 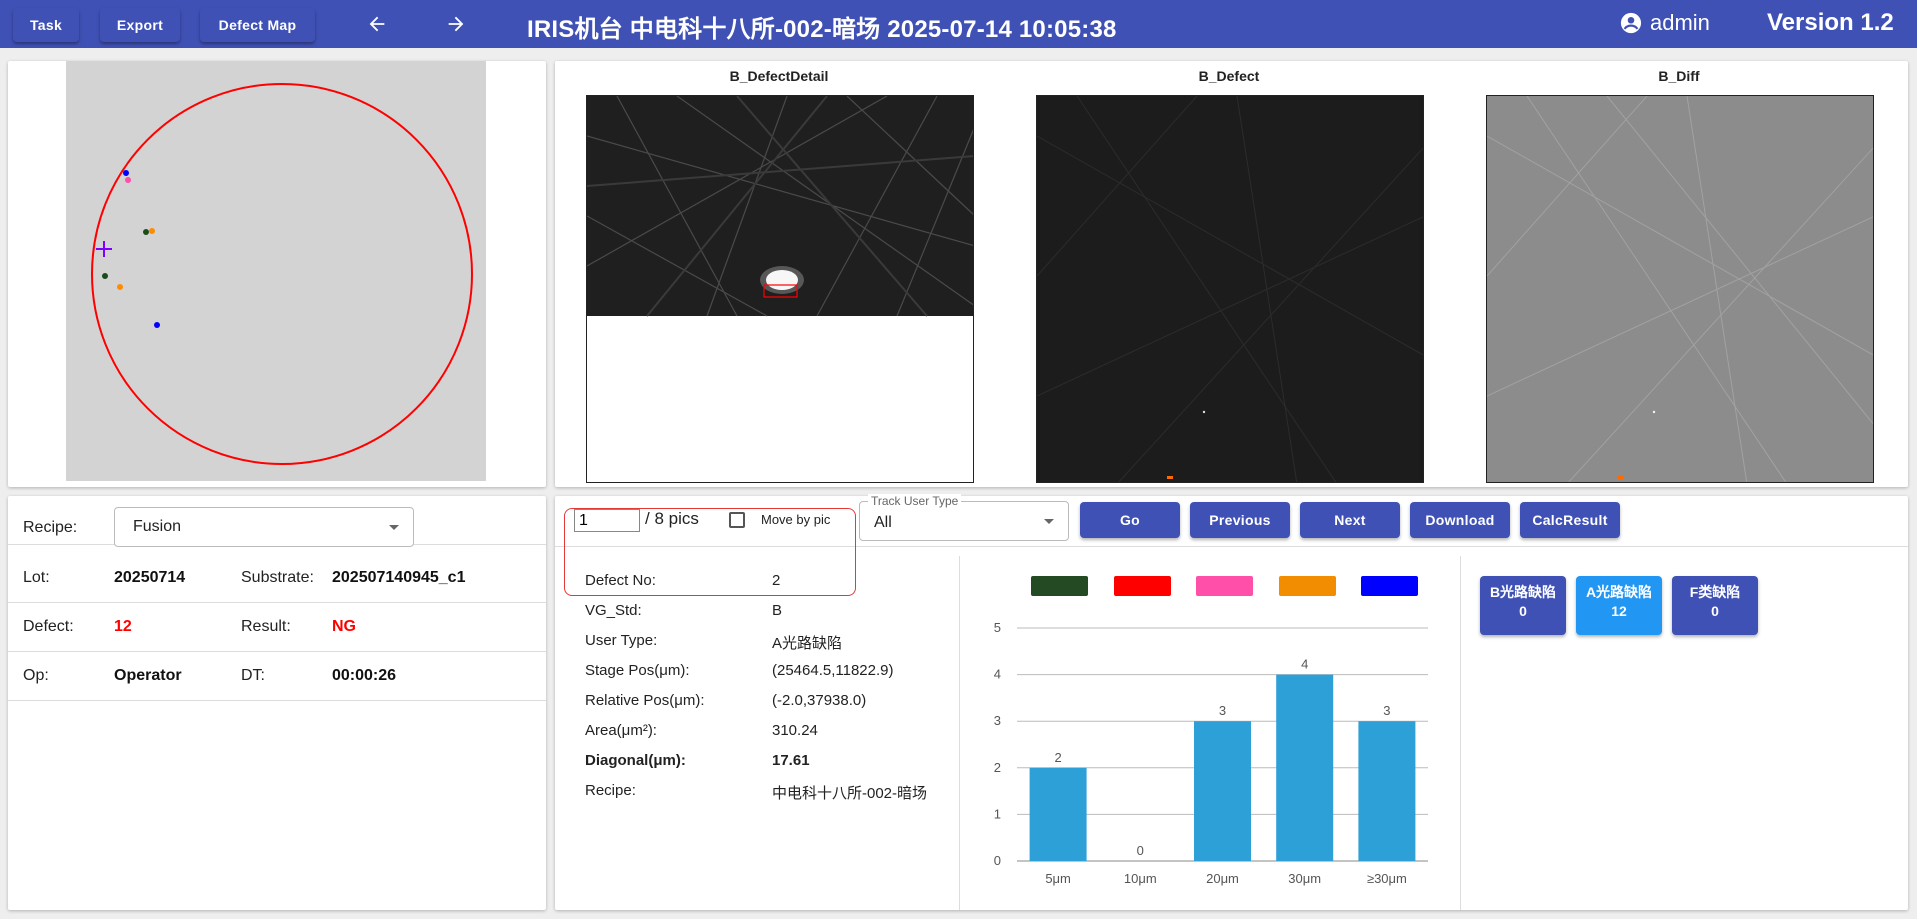 I want to click on substrate-value: 202507140945_c1, so click(x=399, y=577).